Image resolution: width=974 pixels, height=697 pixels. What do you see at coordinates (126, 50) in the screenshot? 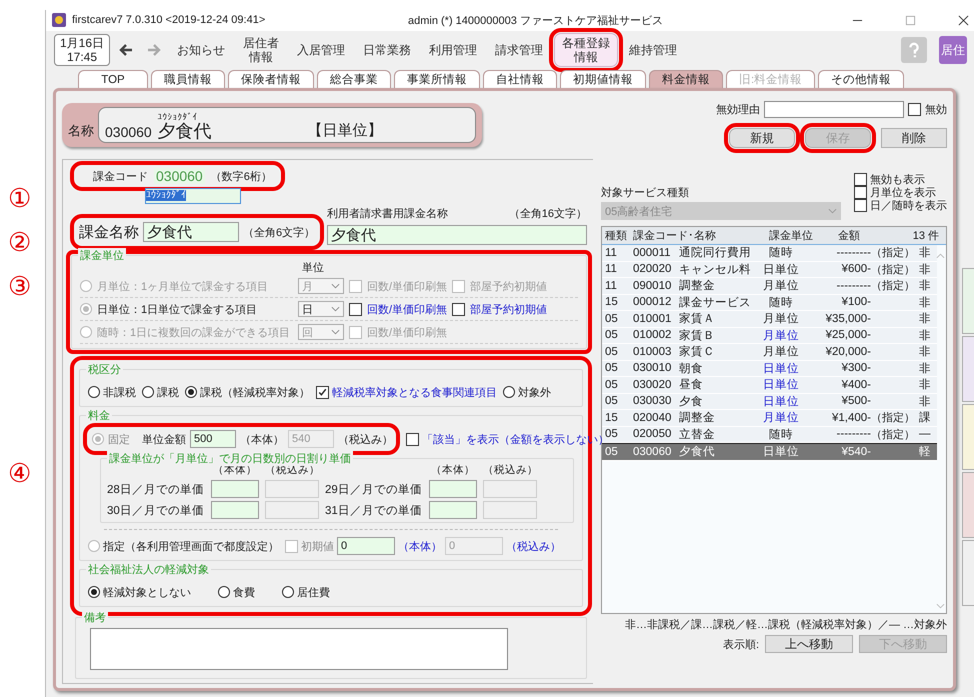
I see `back-icon` at bounding box center [126, 50].